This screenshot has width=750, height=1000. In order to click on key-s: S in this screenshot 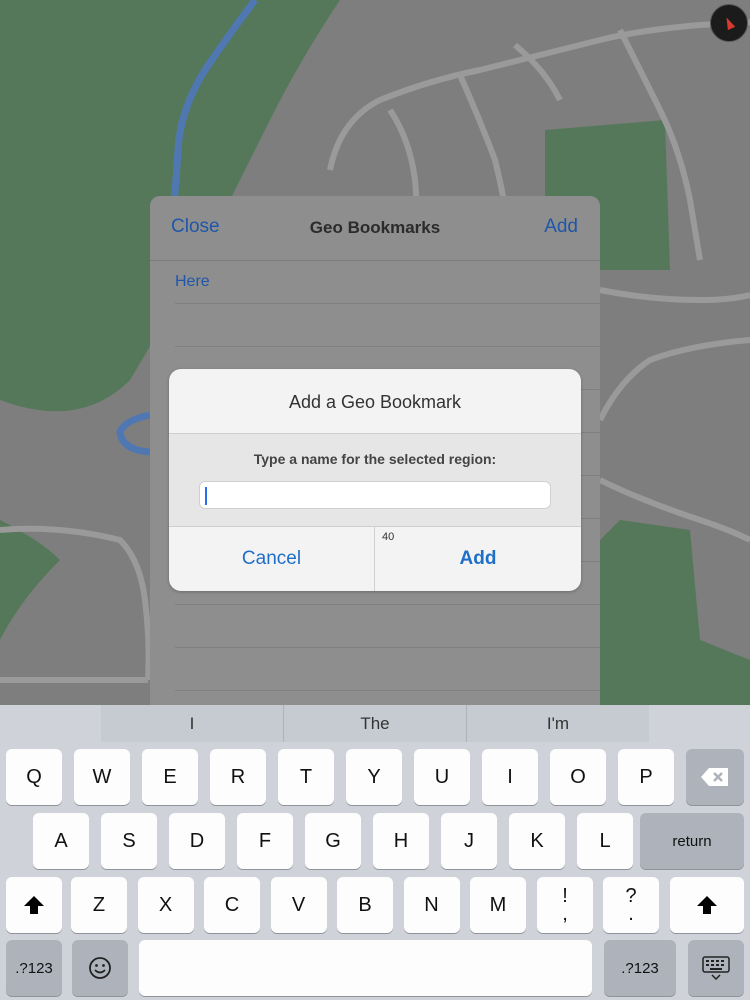, I will do `click(129, 841)`.